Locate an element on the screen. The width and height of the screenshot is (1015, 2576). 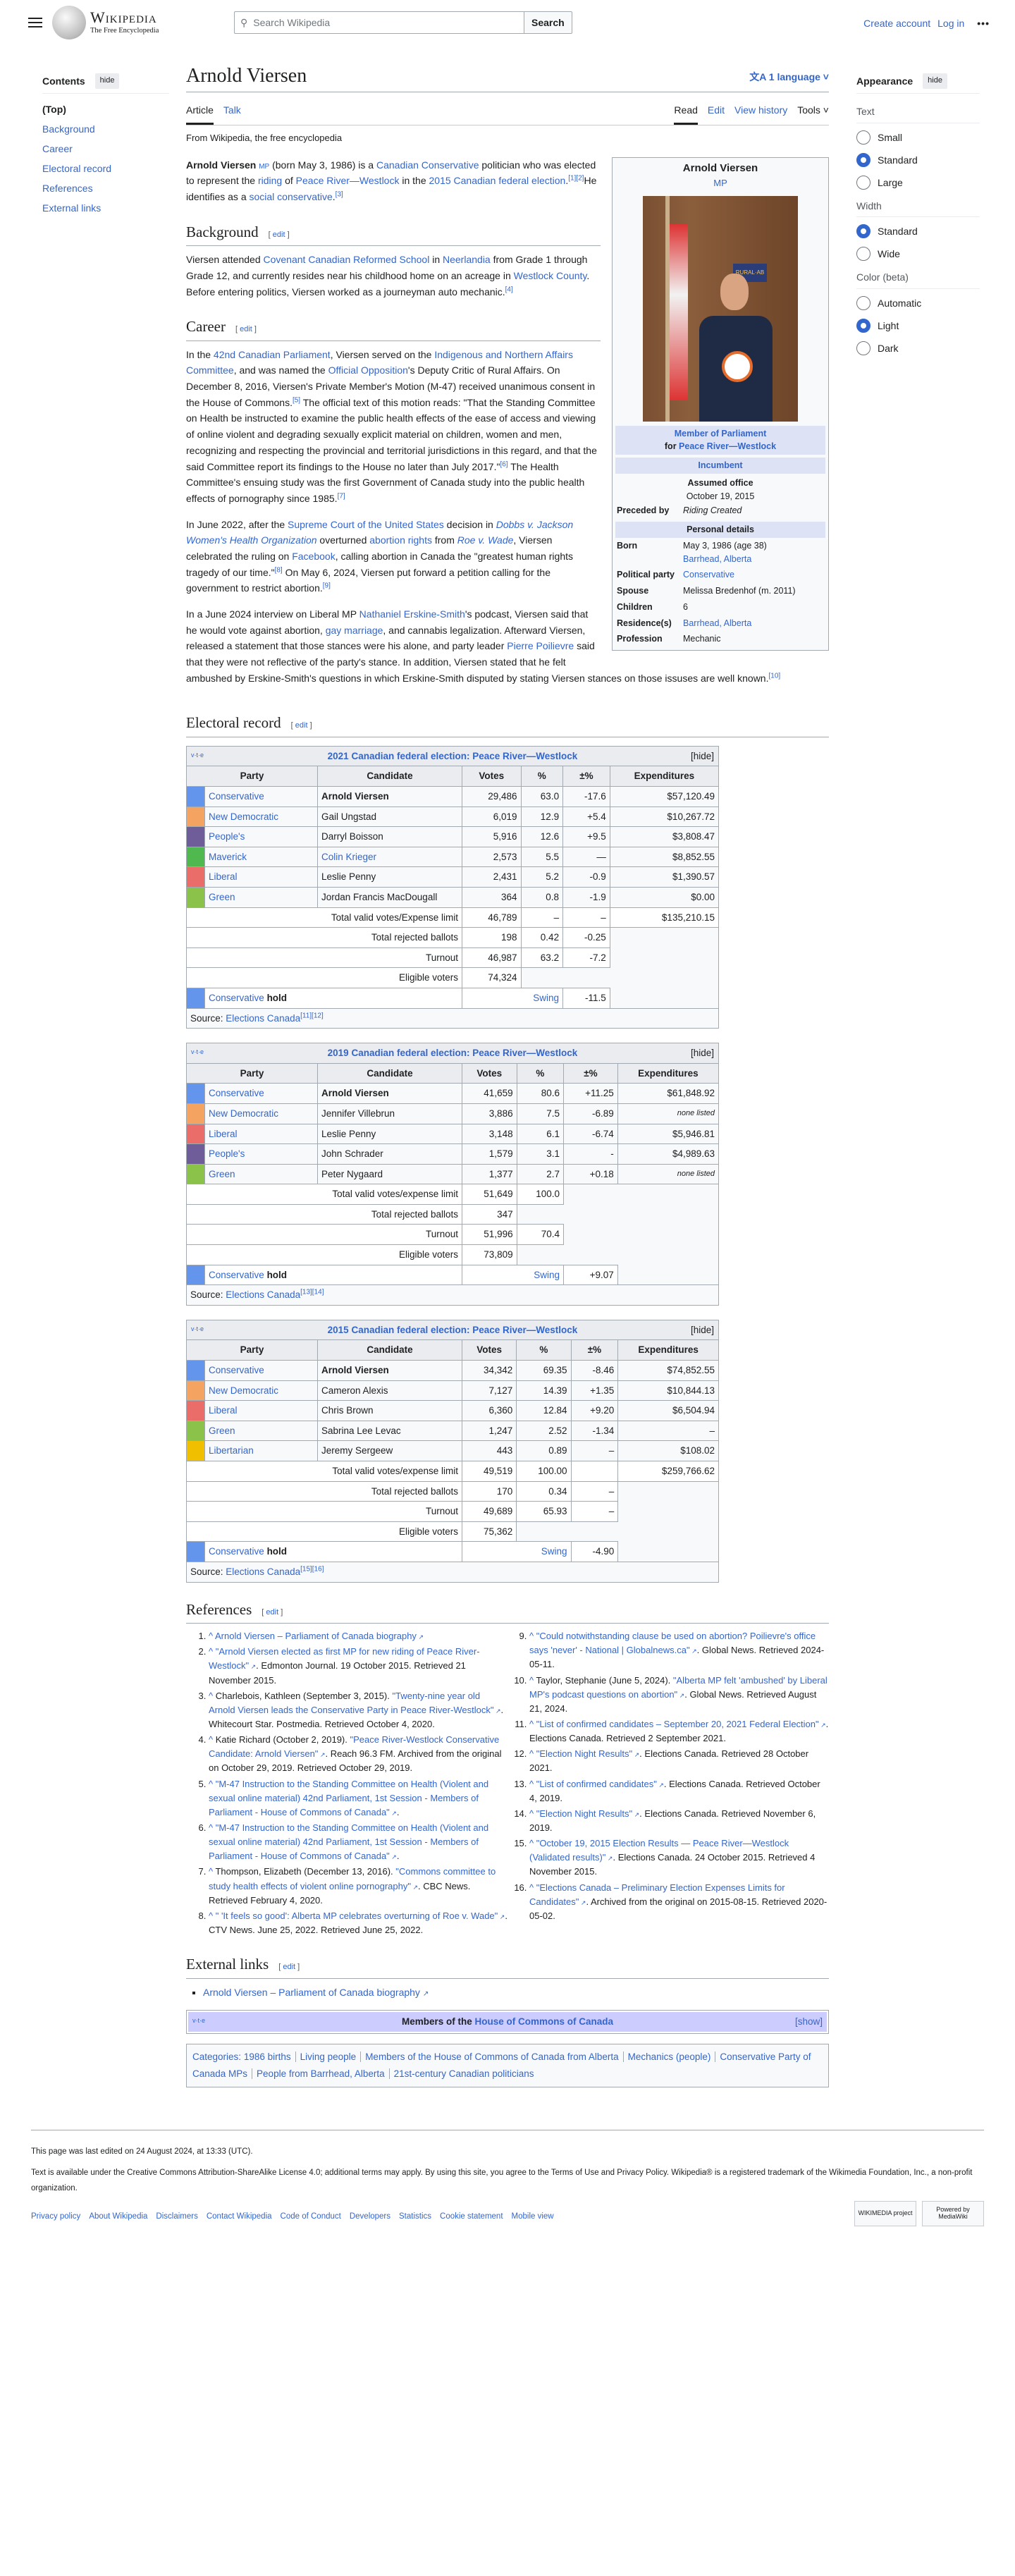
footer-link: Contact Wikipedia is located at coordinates (240, 2217).